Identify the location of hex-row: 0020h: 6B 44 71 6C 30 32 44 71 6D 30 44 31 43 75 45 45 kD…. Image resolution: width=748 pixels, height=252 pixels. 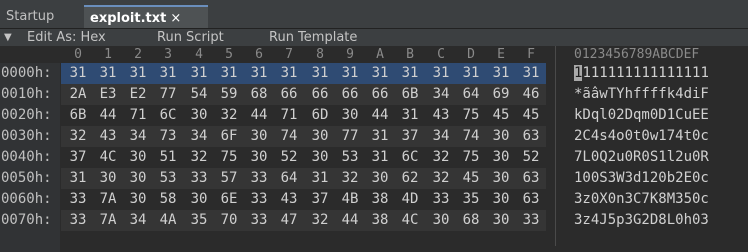
(374, 115).